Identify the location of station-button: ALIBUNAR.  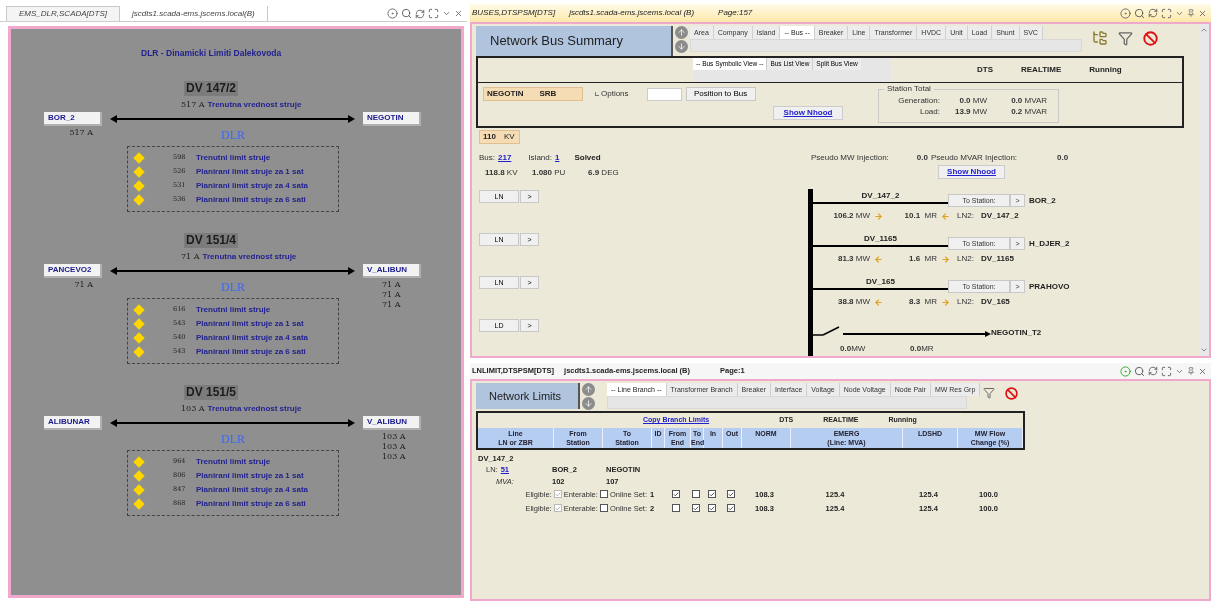
(73, 422).